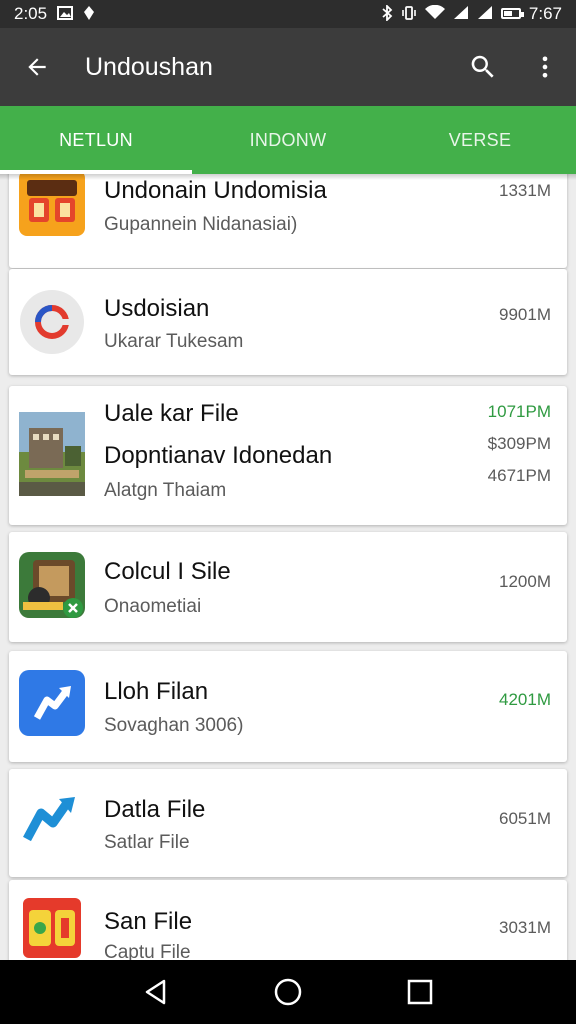  Describe the element at coordinates (461, 14) in the screenshot. I see `signal-icon` at that location.